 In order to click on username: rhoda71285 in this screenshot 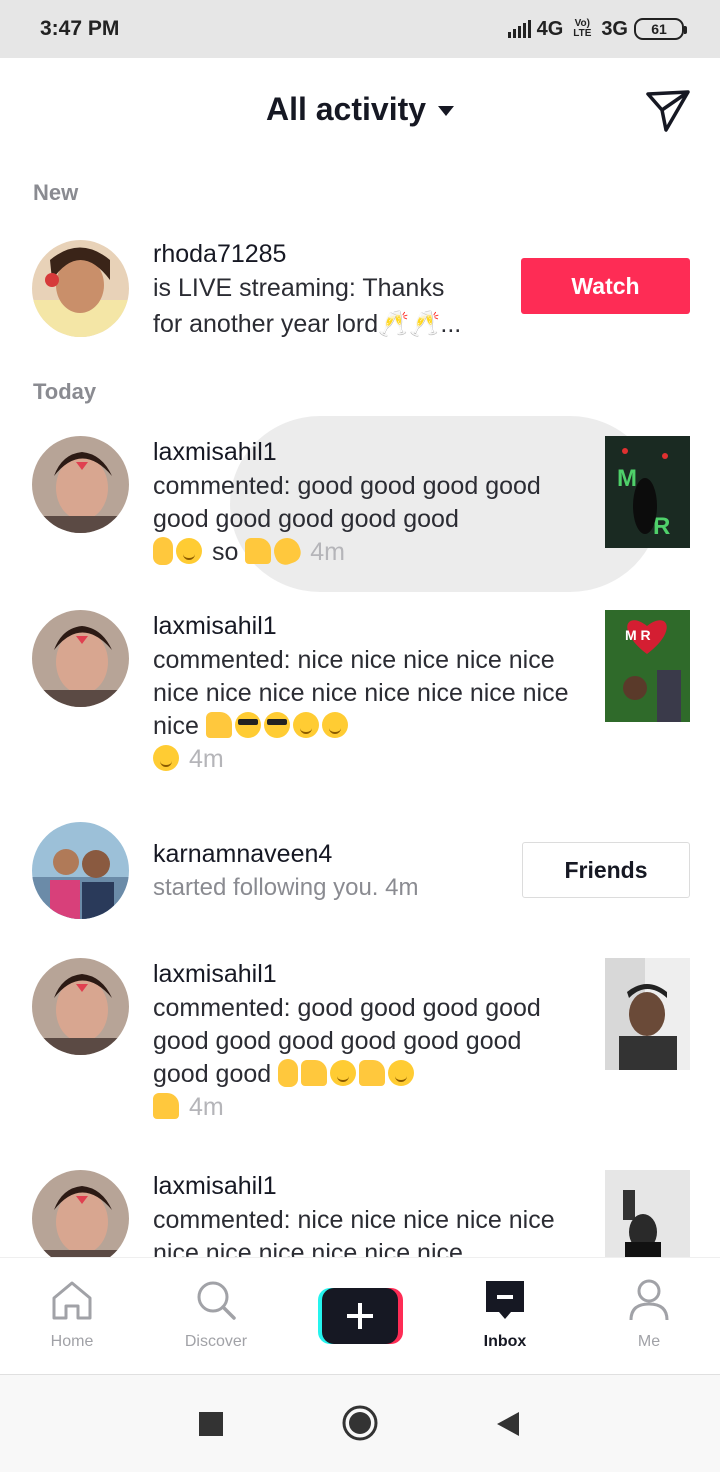, I will do `click(219, 254)`.